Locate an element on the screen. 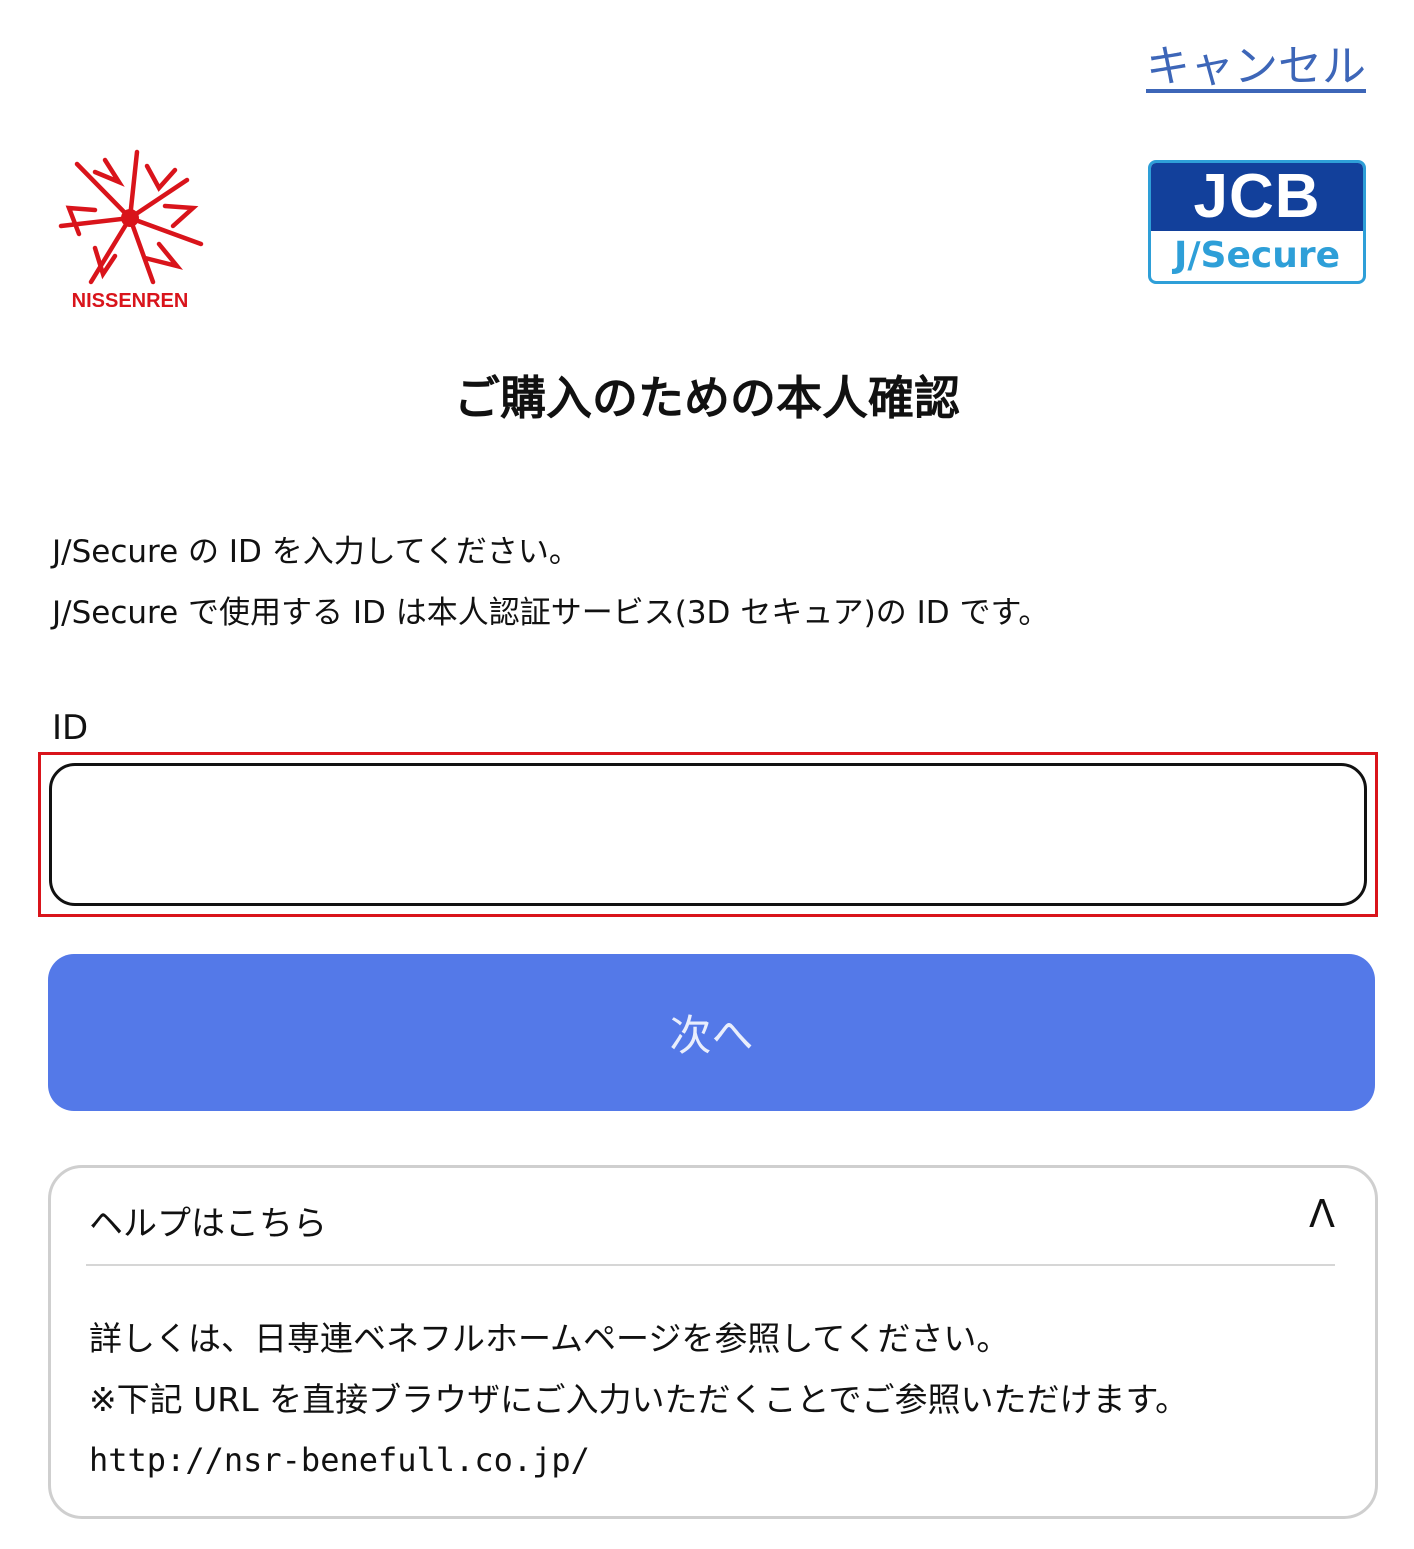 This screenshot has height=1549, width=1414. jcb-jsecure-logo: JCB J/Secure is located at coordinates (1257, 222).